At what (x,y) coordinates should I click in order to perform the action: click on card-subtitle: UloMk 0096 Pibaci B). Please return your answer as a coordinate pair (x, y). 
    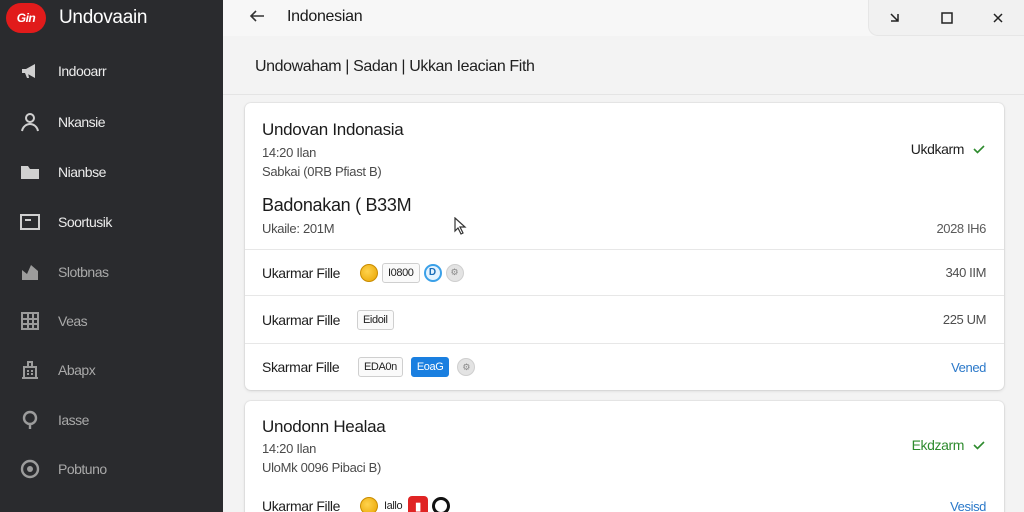
    Looking at the image, I should click on (321, 467).